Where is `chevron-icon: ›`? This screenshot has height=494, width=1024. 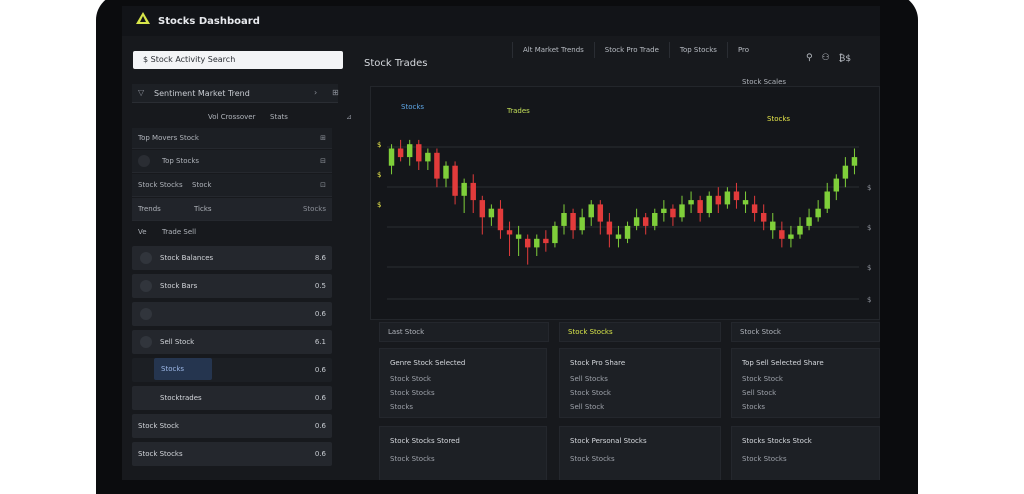
chevron-icon: › is located at coordinates (315, 92).